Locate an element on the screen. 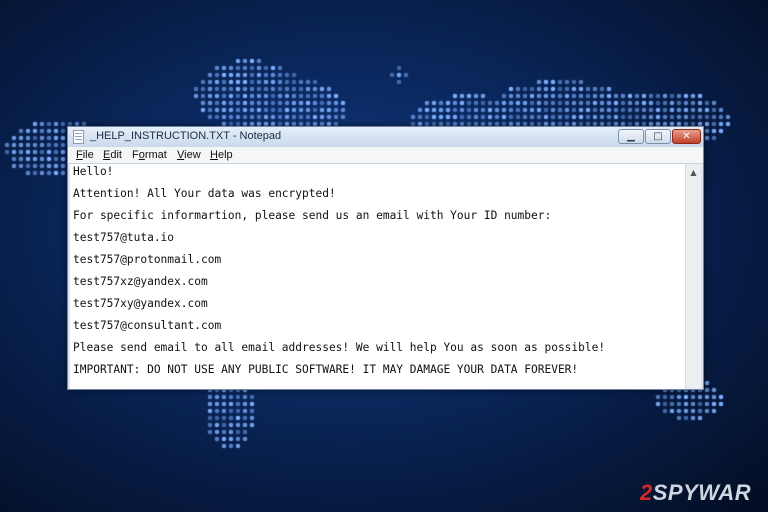 The image size is (768, 512). window-title: _HELP_INSTRUCTION.TXT - Notepad is located at coordinates (186, 136).